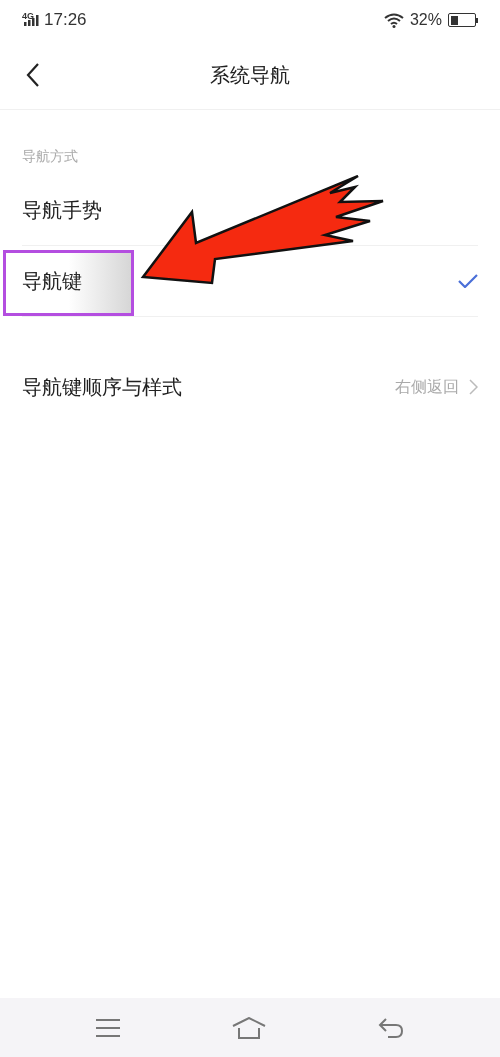  What do you see at coordinates (250, 387) in the screenshot?
I see `setting-row: 导航键顺序与样式 右侧返回` at bounding box center [250, 387].